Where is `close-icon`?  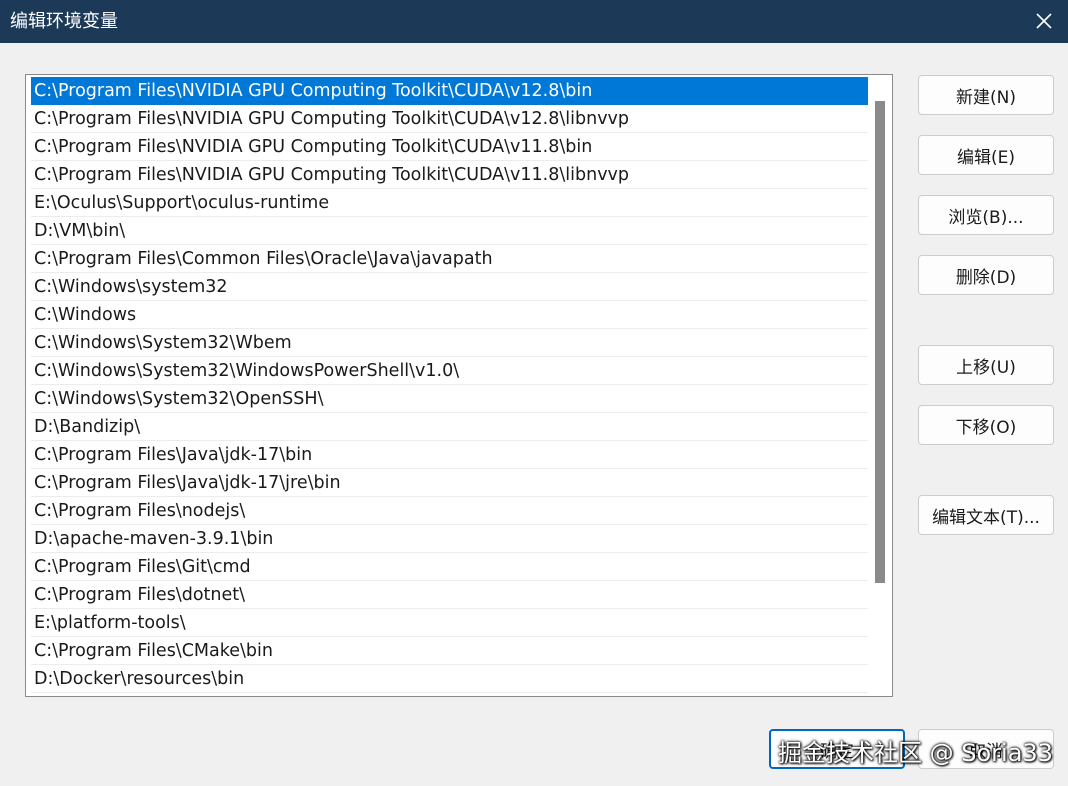
close-icon is located at coordinates (1044, 21).